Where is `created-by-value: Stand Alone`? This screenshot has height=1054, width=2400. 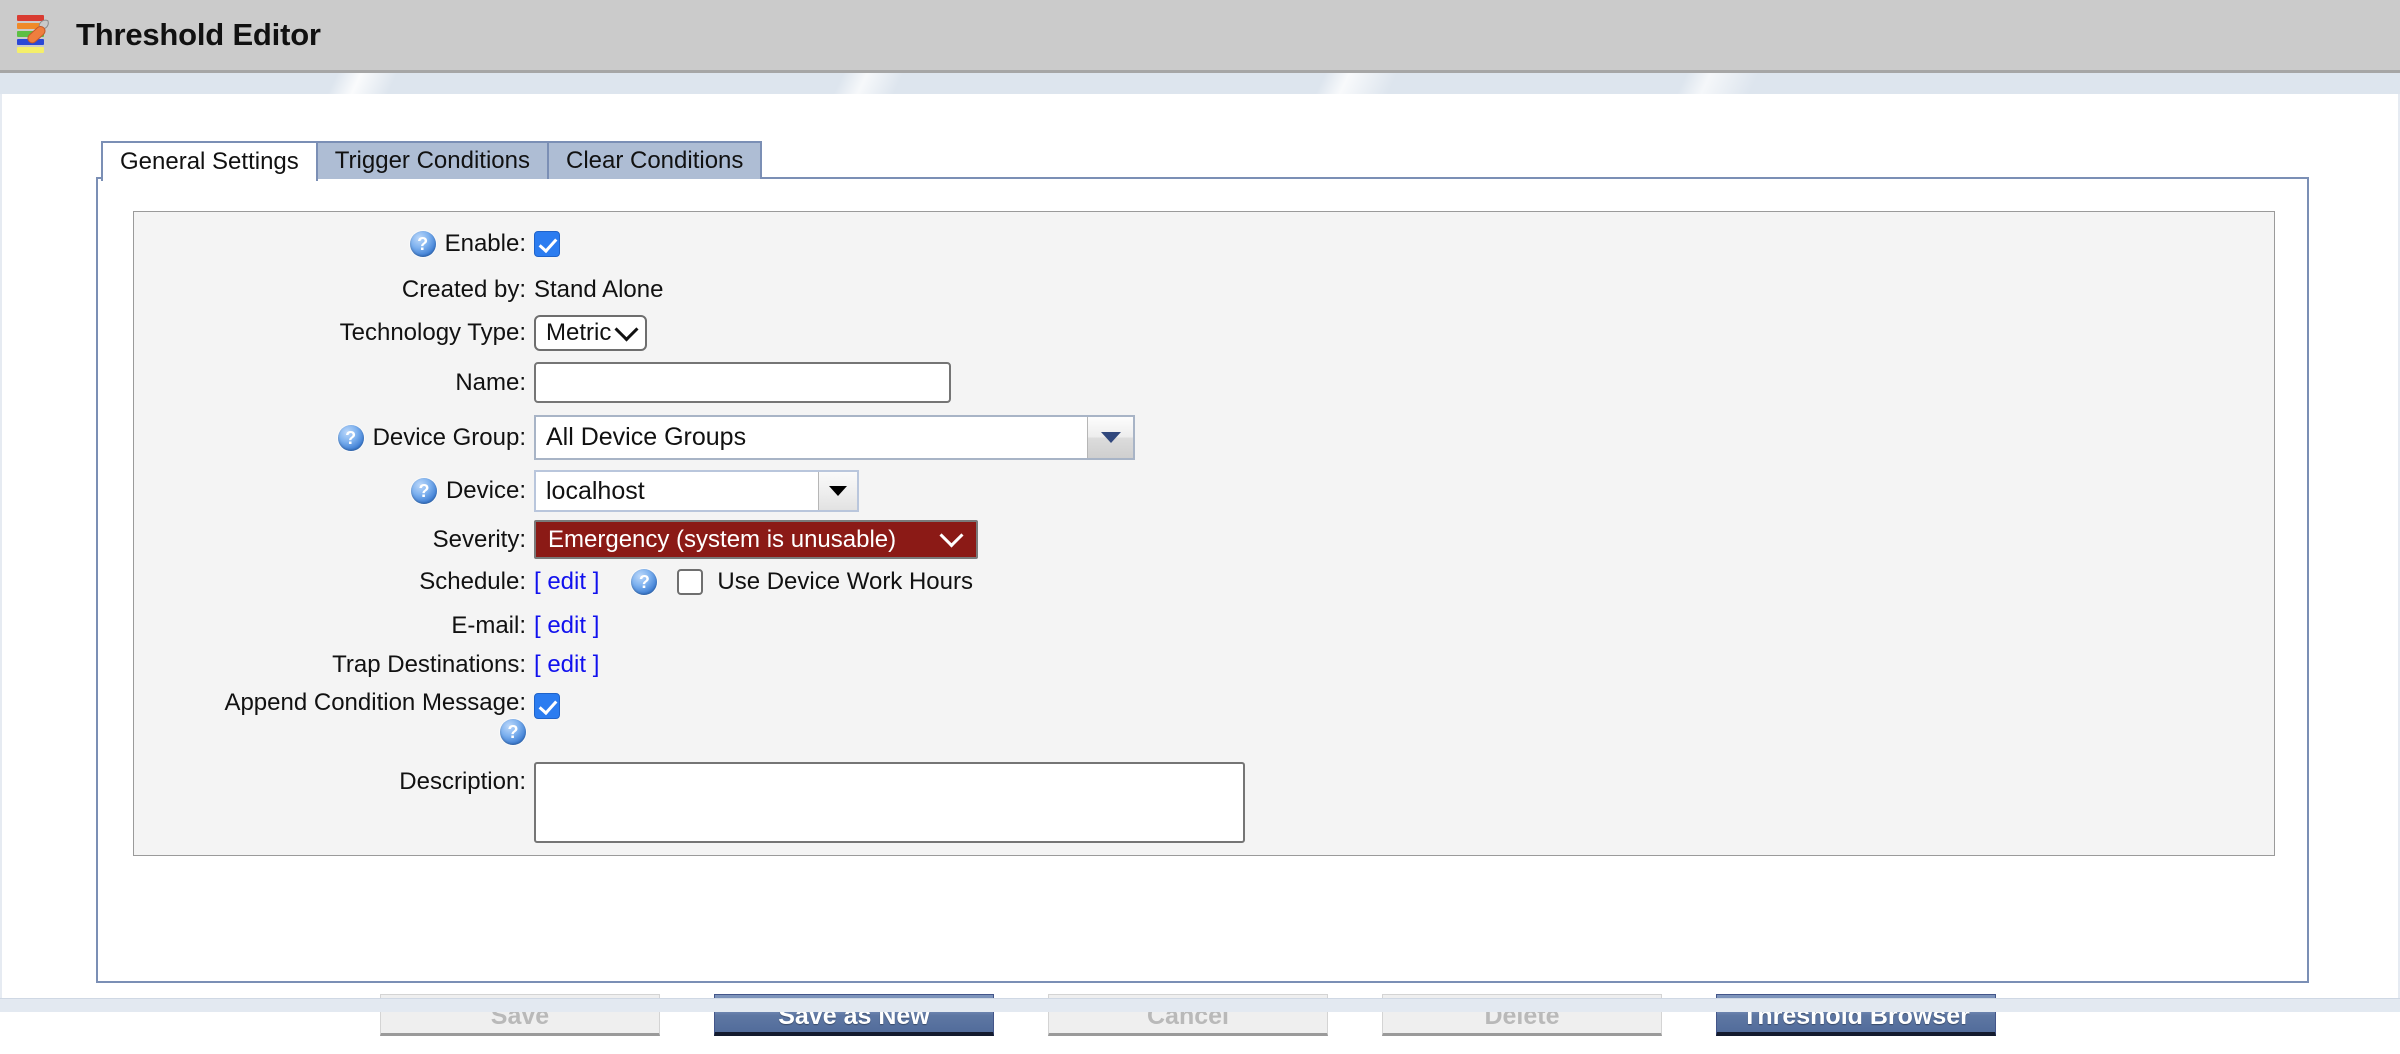
created-by-value: Stand Alone is located at coordinates (599, 289).